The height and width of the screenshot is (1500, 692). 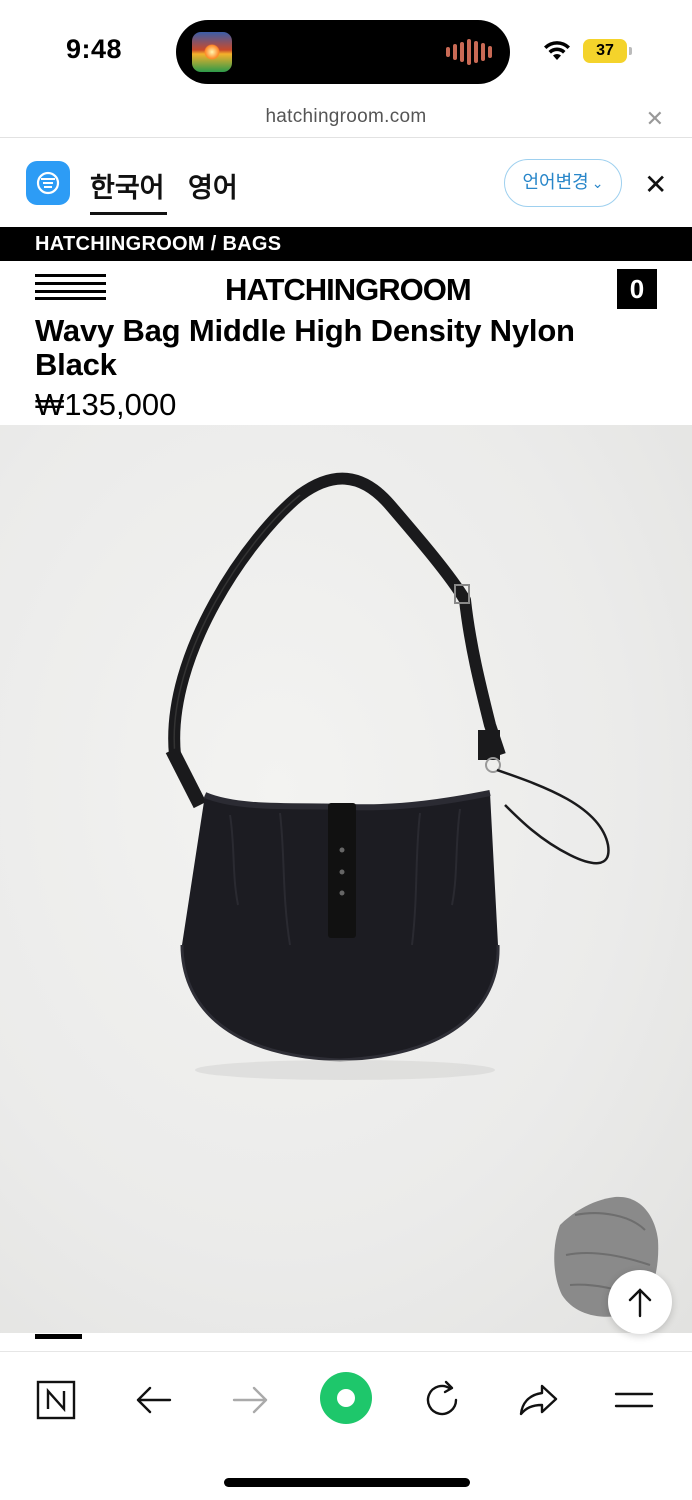 What do you see at coordinates (655, 119) in the screenshot?
I see `close-icon: ✕` at bounding box center [655, 119].